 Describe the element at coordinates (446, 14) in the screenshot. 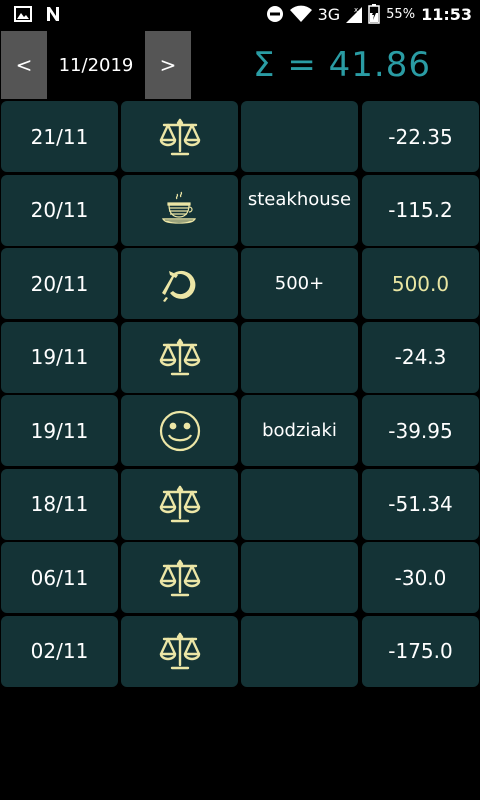

I see `clock: 11:53` at that location.